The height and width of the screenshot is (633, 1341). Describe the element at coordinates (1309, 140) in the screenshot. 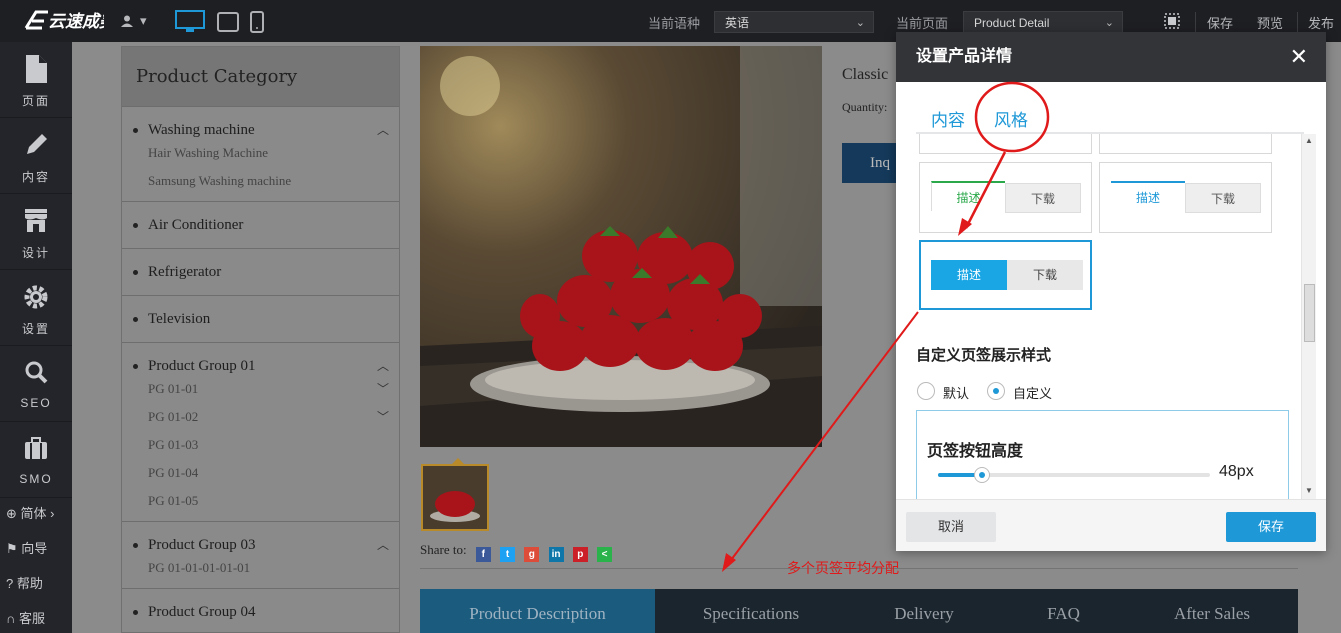

I see `scroll-up-icon: ▲` at that location.